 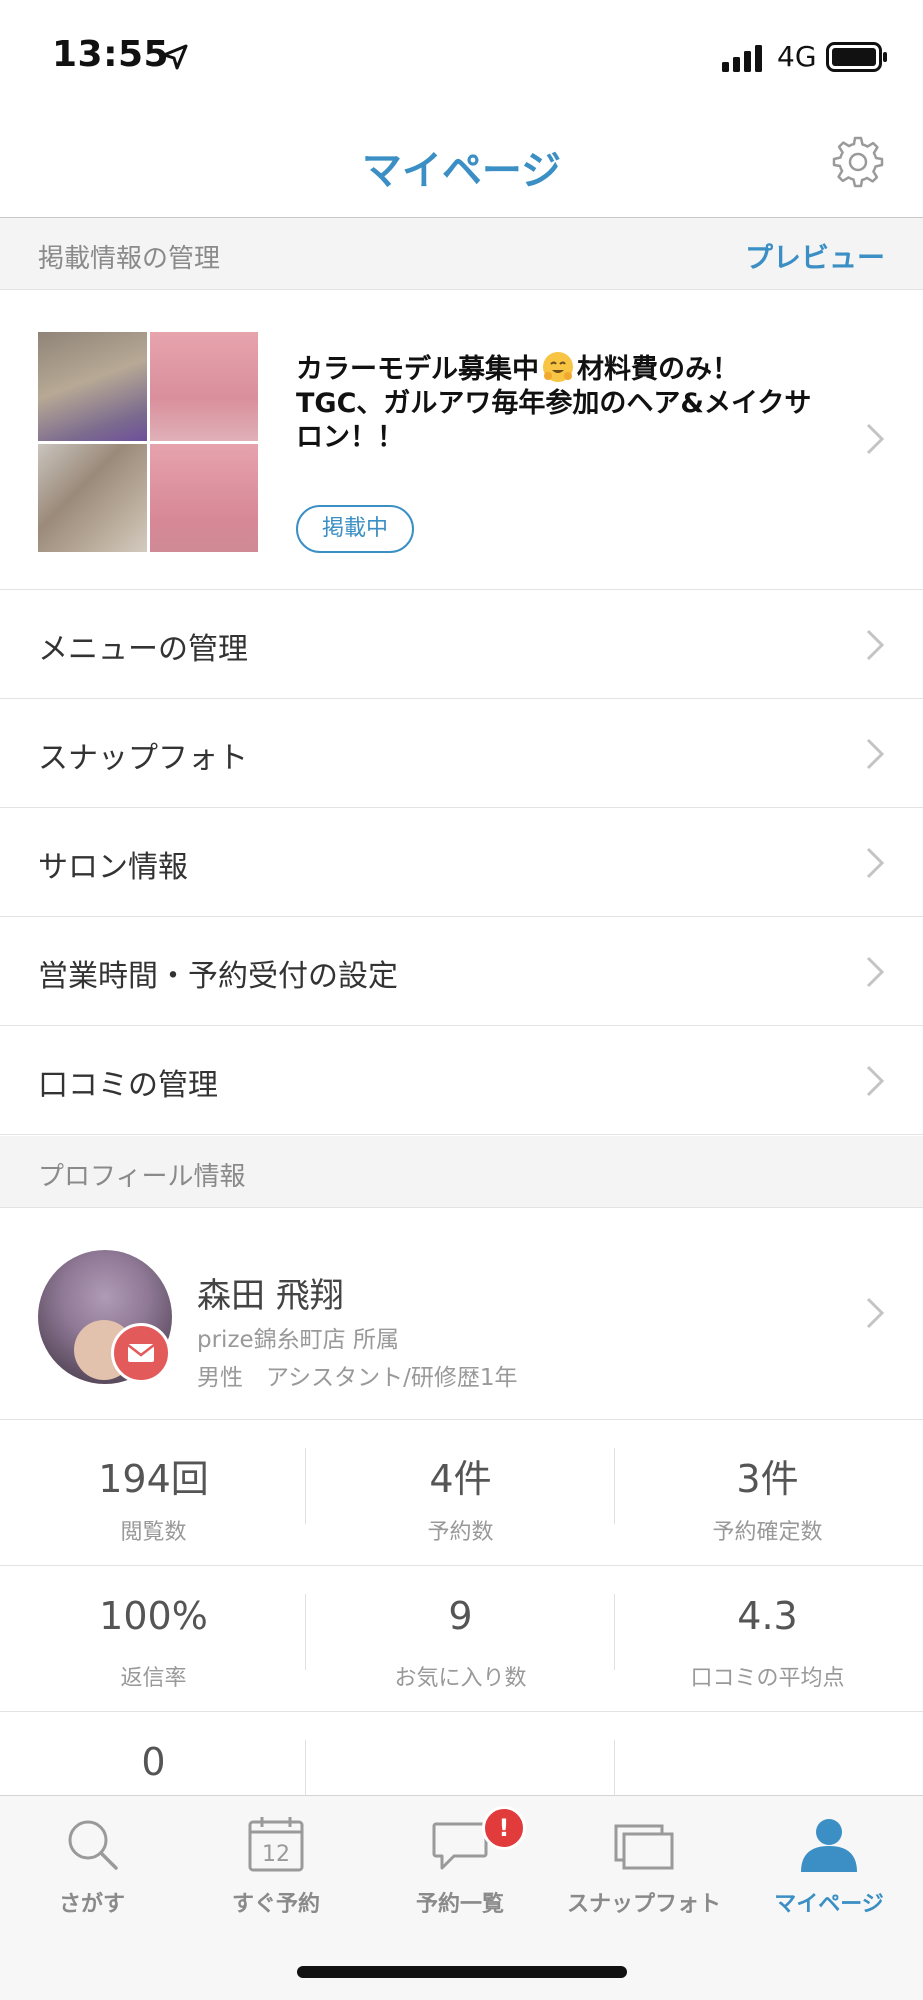 I want to click on stat-label: 閲覧数, so click(x=153, y=1532).